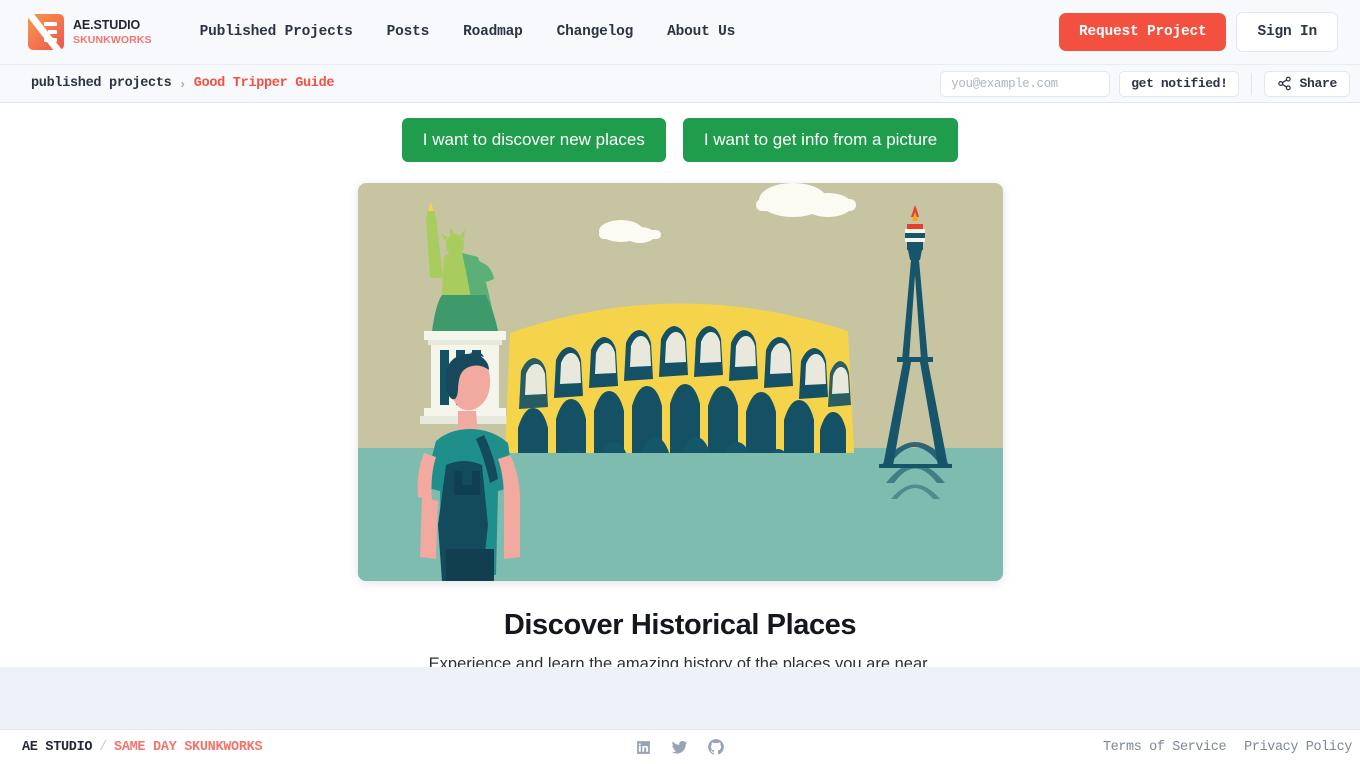 This screenshot has width=1360, height=764. Describe the element at coordinates (188, 747) in the screenshot. I see `footer-tagline: SAME DAY SKUNKWORKS` at that location.